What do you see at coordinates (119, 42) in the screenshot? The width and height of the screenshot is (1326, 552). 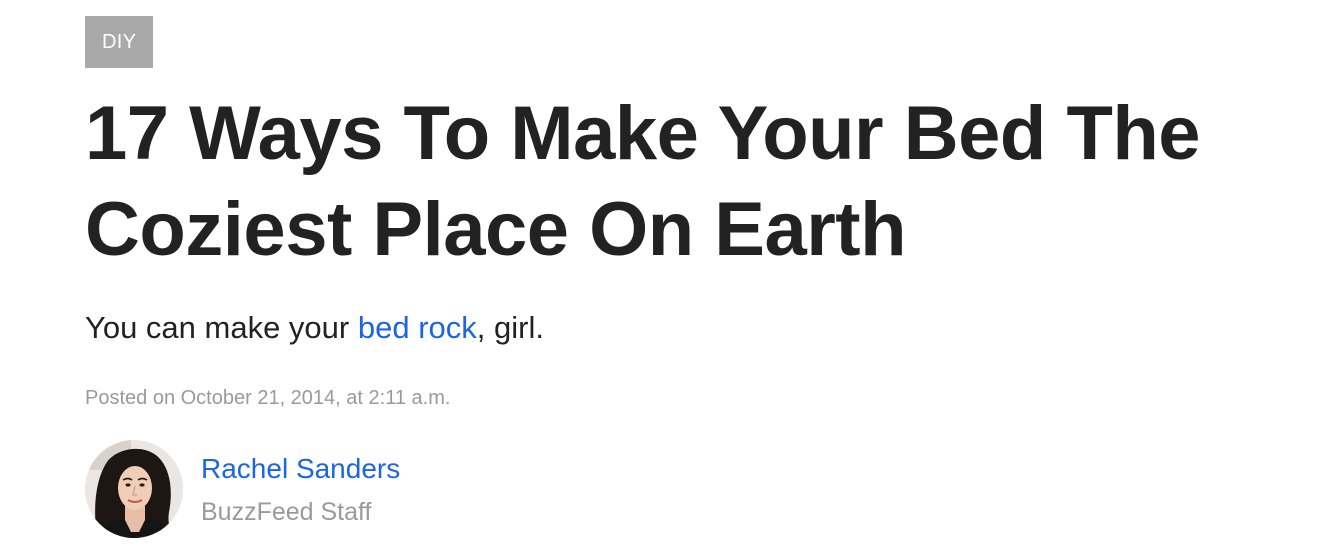 I see `category-badge: DIY` at bounding box center [119, 42].